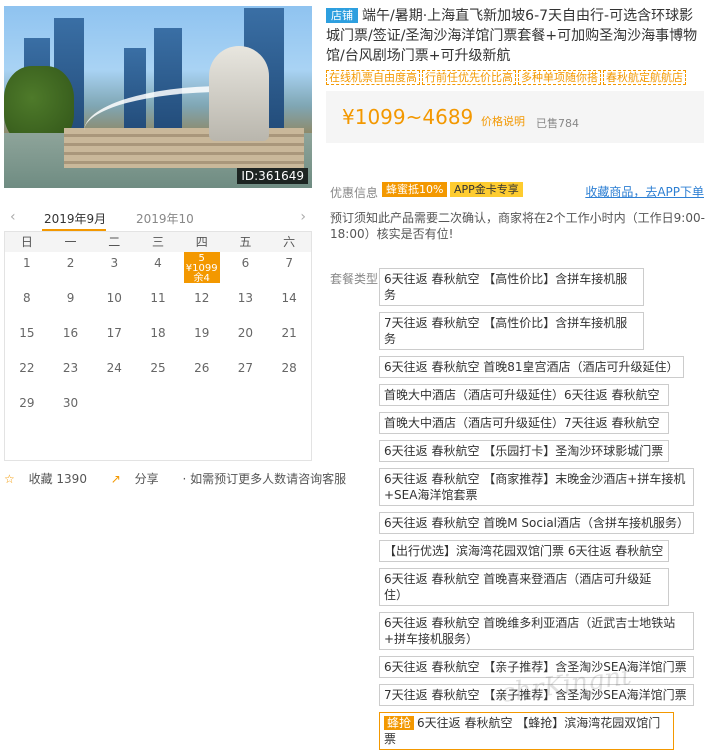 The image size is (707, 756). Describe the element at coordinates (71, 409) in the screenshot. I see `calendar-day: 30` at that location.